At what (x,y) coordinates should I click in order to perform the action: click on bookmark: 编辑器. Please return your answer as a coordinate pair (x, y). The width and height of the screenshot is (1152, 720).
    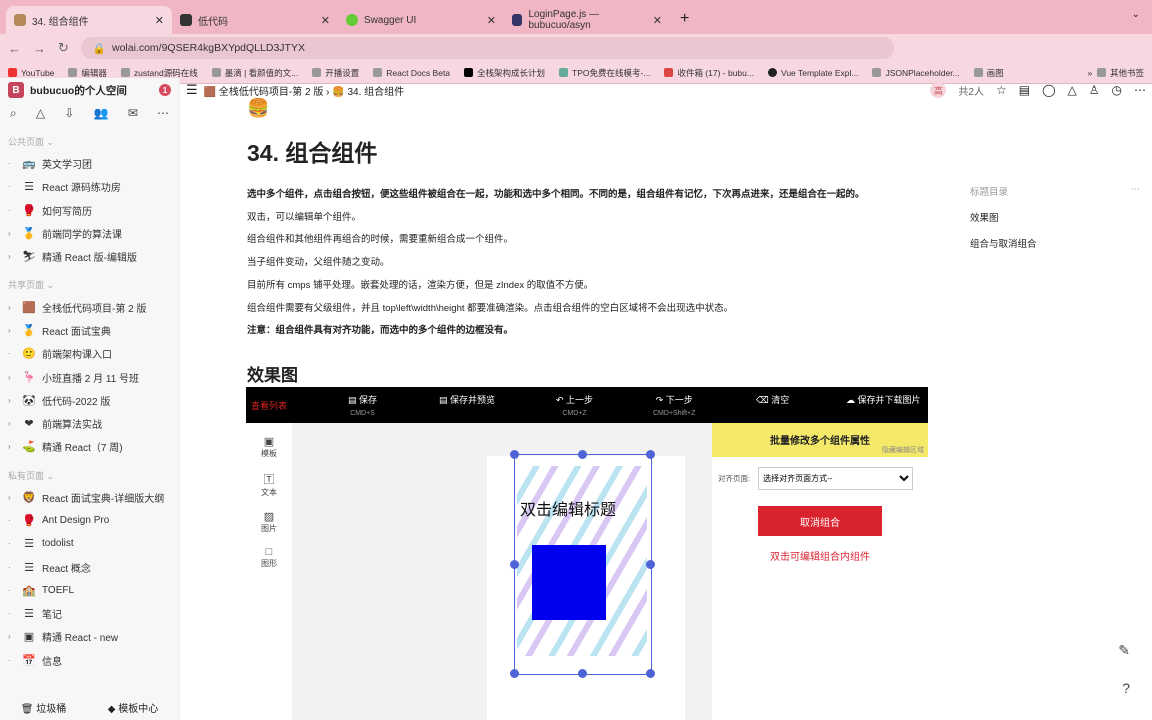
    Looking at the image, I should click on (87, 73).